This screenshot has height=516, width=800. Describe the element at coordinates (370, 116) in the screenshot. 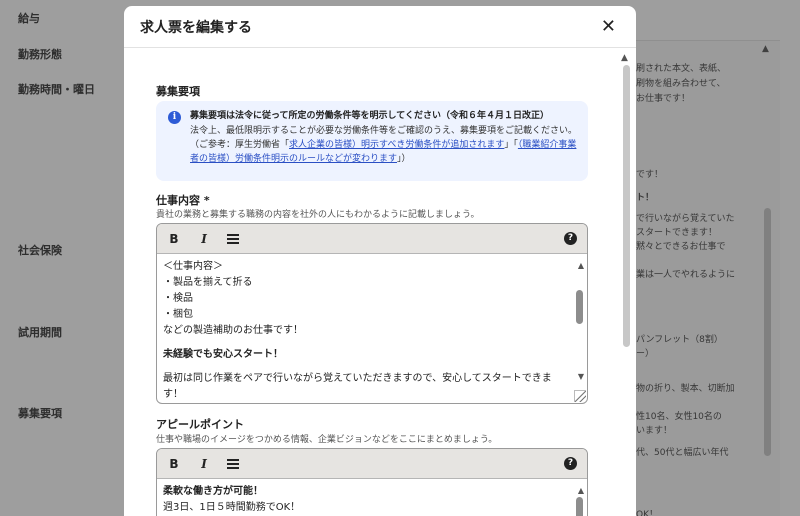

I see `notice-title: 募集要項は法令に従って所定の労働条件等を明示してください（令和６年４月１日改正）` at that location.